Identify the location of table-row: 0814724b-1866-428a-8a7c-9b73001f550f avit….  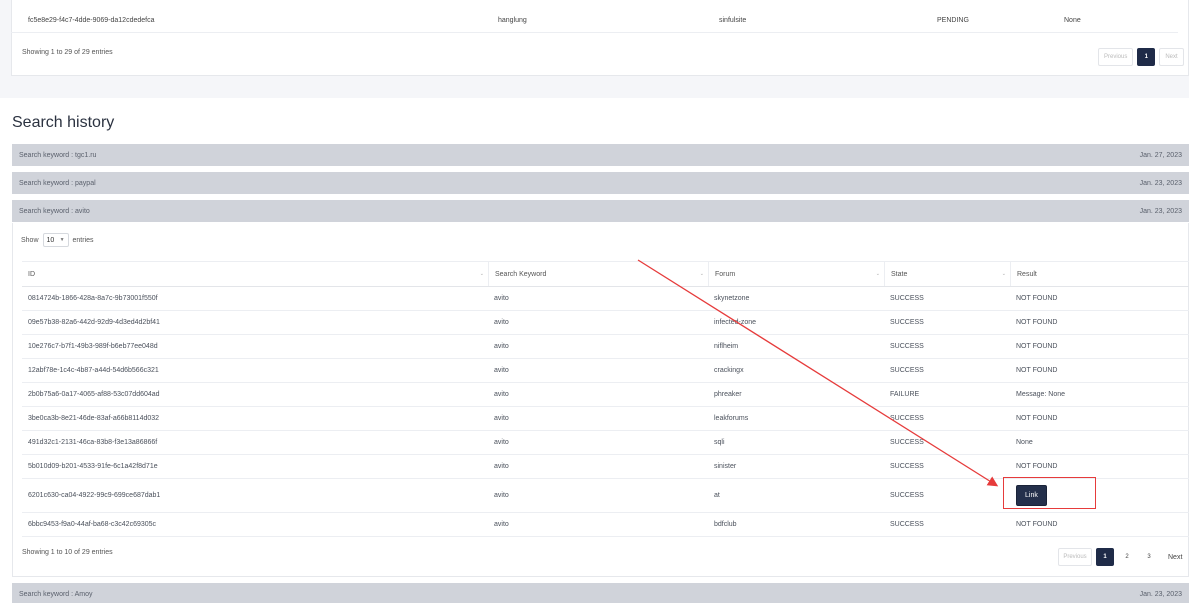
(605, 299).